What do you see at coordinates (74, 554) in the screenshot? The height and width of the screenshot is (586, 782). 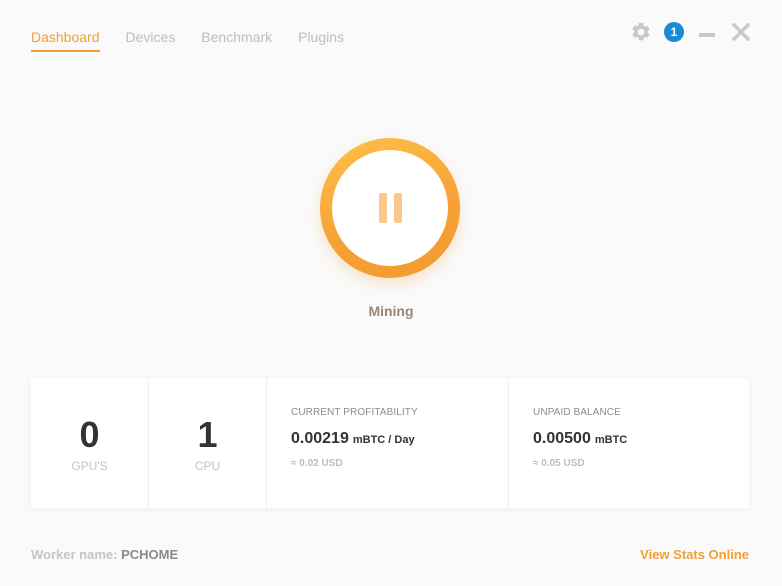 I see `worker-label: Worker name:` at bounding box center [74, 554].